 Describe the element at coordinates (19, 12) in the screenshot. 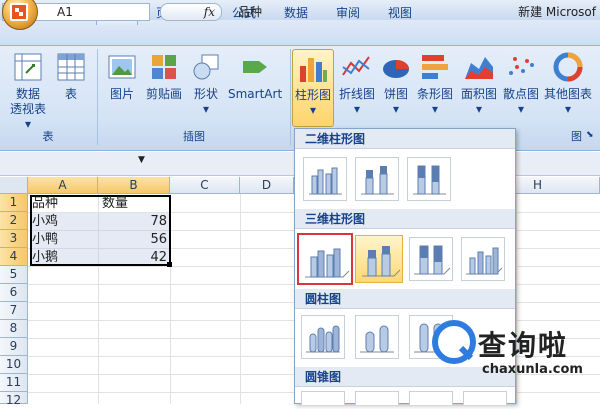

I see `office-logo-icon` at that location.